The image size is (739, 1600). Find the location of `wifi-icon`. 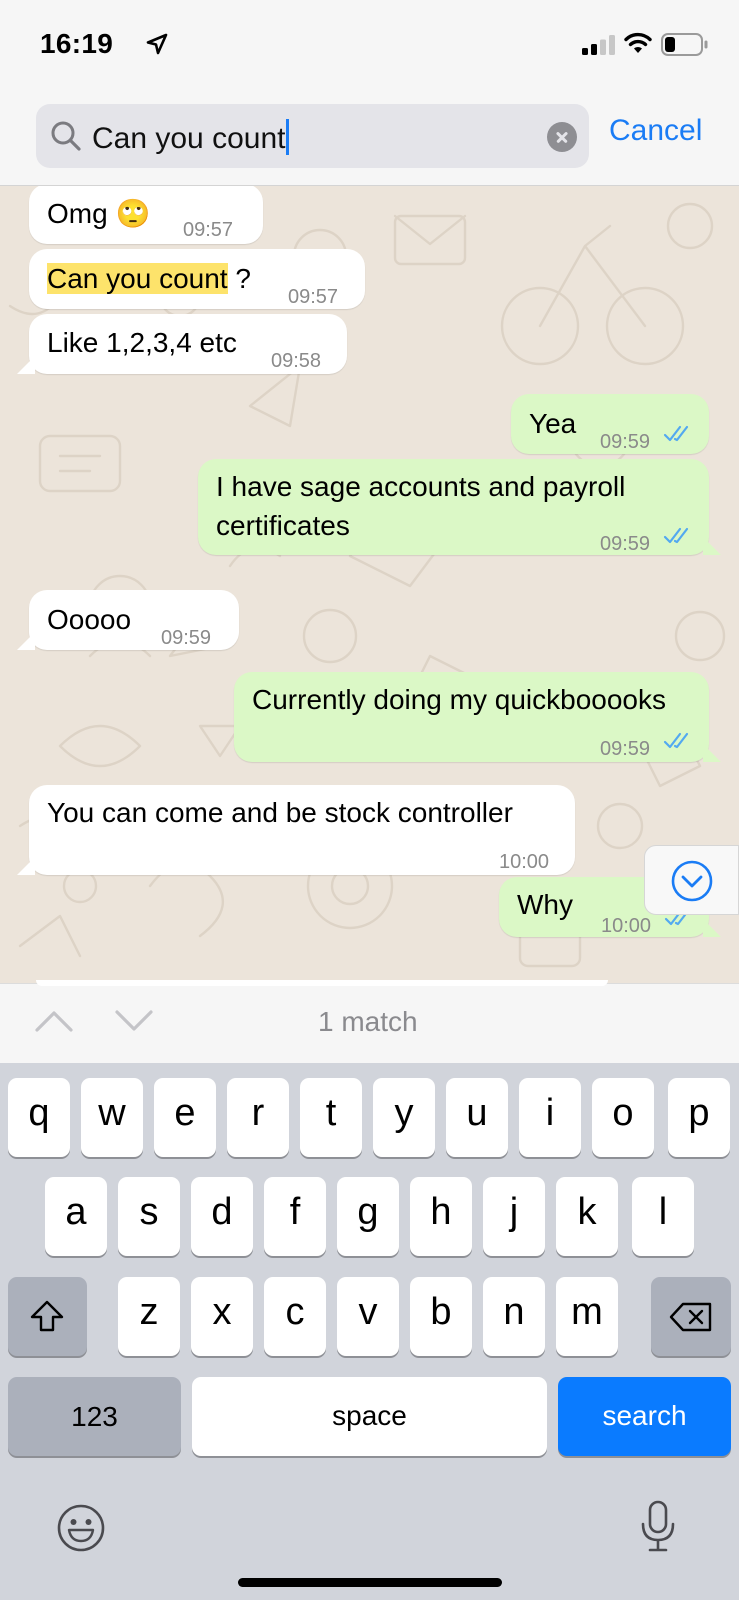

wifi-icon is located at coordinates (638, 42).